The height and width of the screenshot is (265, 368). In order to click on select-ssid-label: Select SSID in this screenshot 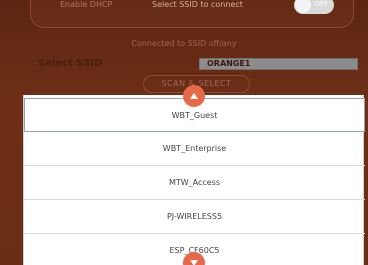, I will do `click(70, 63)`.